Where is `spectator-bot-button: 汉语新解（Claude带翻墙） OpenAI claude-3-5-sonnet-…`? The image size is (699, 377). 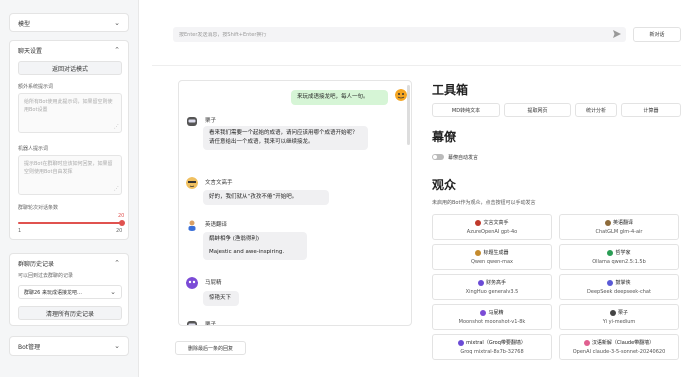
spectator-bot-button: 汉语新解（Claude带翻墙） OpenAI claude-3-5-sonnet-… is located at coordinates (619, 347).